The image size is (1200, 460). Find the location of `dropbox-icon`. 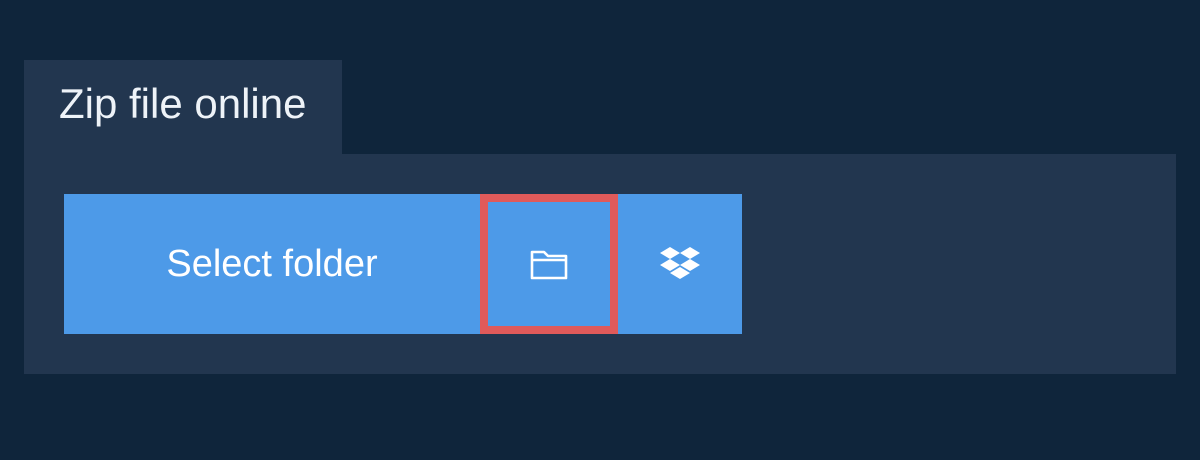

dropbox-icon is located at coordinates (680, 264).